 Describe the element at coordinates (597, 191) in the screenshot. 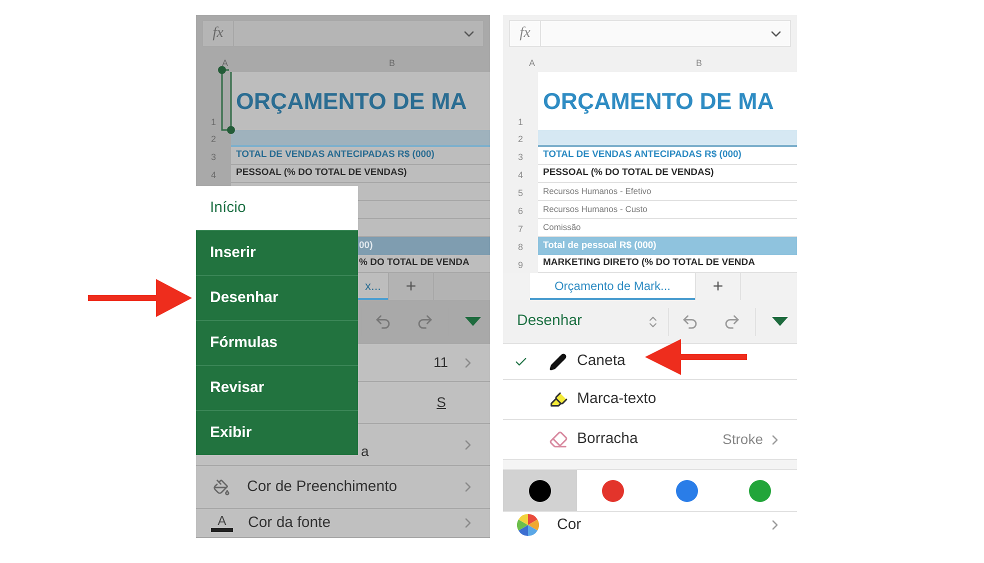

I see `table-cell: Recursos Humanos - Efetivo` at that location.